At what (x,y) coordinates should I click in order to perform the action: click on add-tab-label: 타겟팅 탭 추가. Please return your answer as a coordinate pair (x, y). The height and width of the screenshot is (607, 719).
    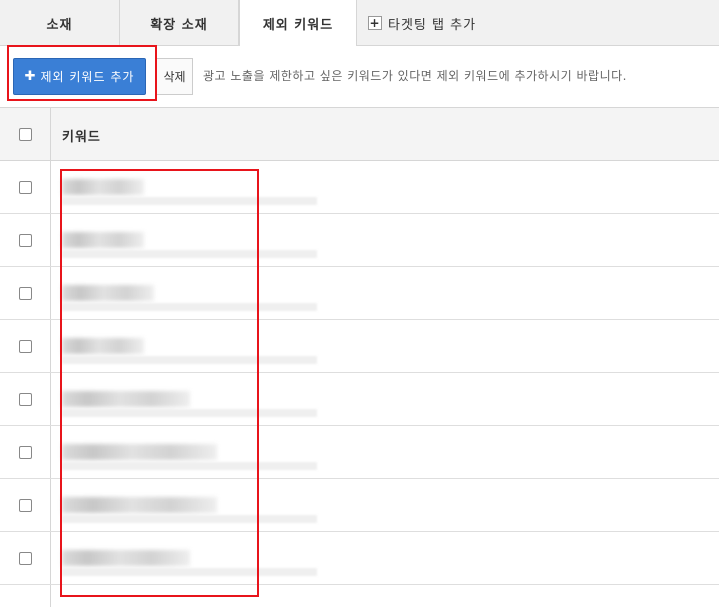
    Looking at the image, I should click on (432, 25).